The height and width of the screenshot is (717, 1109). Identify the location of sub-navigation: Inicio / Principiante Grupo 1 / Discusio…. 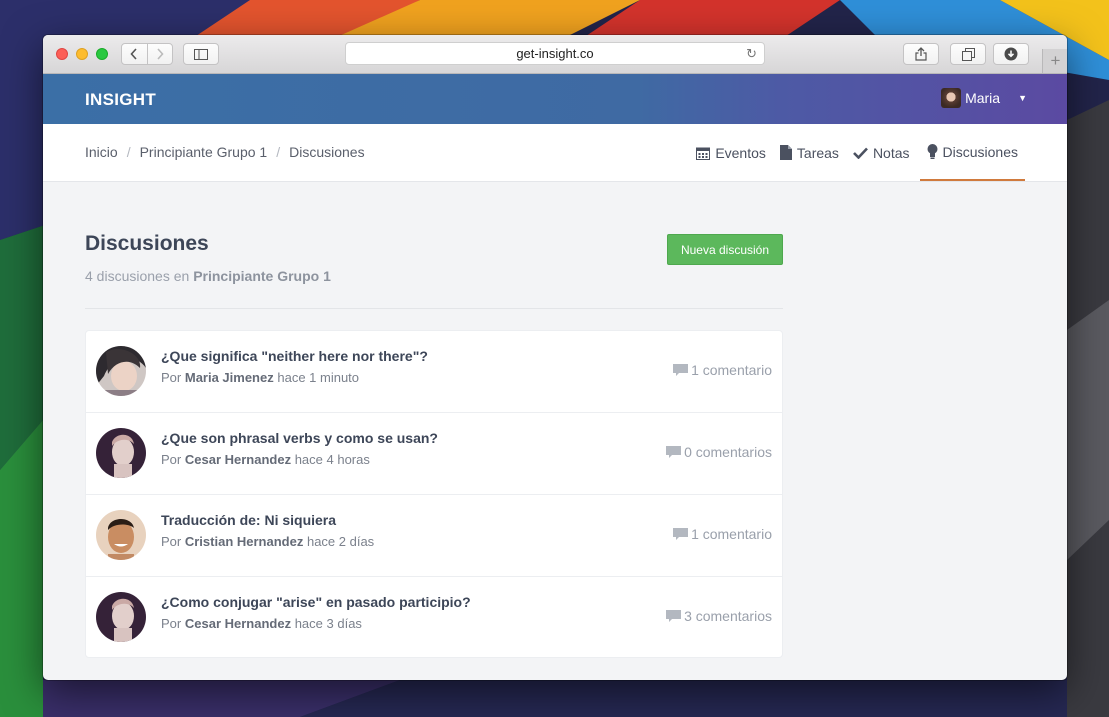
(555, 153).